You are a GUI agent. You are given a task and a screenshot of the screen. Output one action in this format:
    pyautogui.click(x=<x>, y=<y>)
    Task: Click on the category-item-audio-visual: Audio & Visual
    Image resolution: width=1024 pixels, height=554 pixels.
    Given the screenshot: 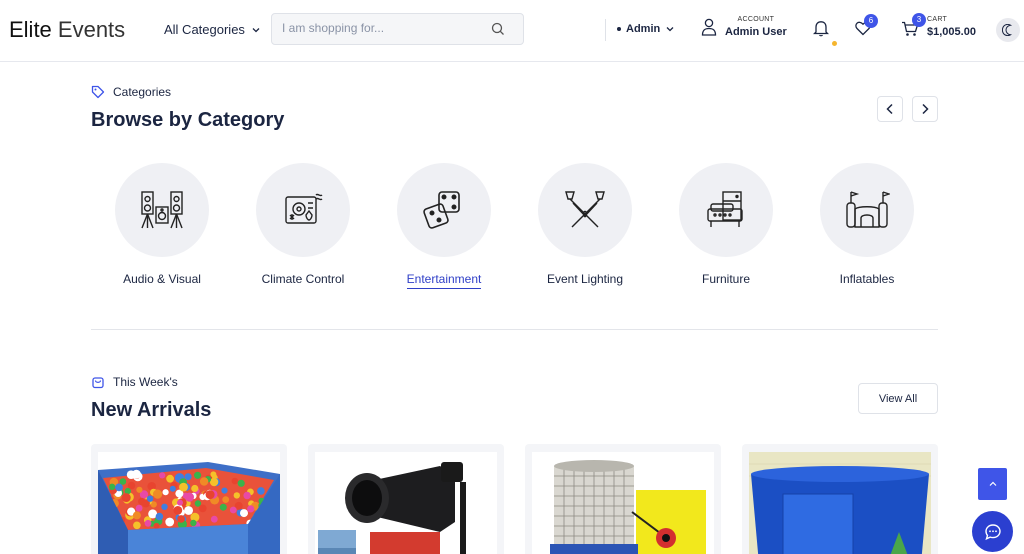 What is the action you would take?
    pyautogui.click(x=162, y=225)
    